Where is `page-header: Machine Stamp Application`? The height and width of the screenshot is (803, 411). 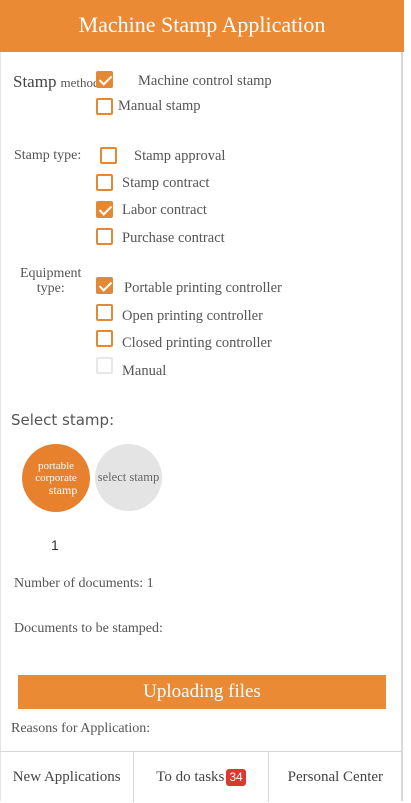
page-header: Machine Stamp Application is located at coordinates (202, 26).